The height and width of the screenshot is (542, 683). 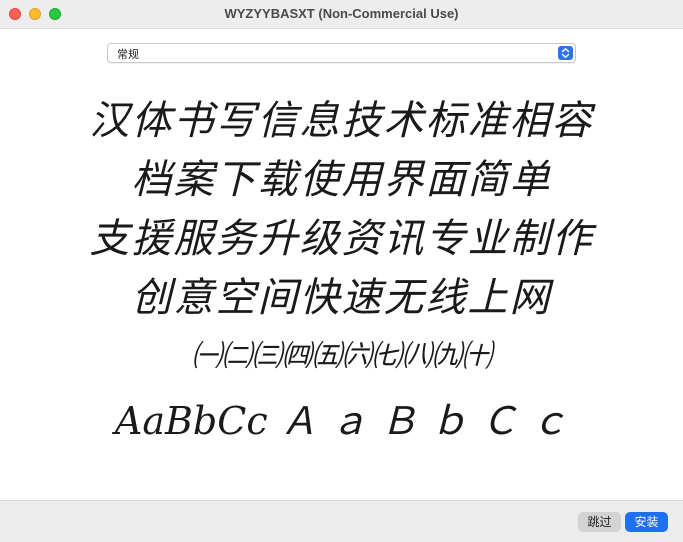 What do you see at coordinates (341, 239) in the screenshot?
I see `preview-line: 支援服务升级资讯专业制作` at bounding box center [341, 239].